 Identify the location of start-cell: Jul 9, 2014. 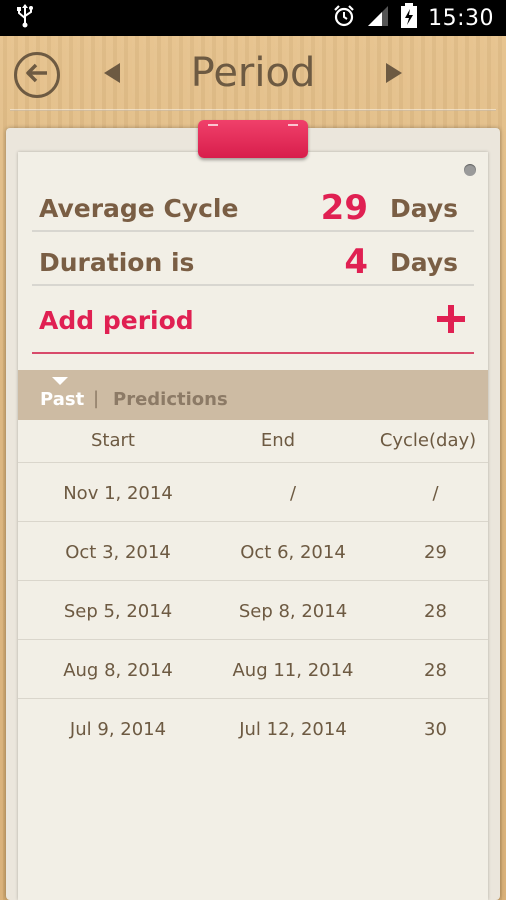
(118, 729).